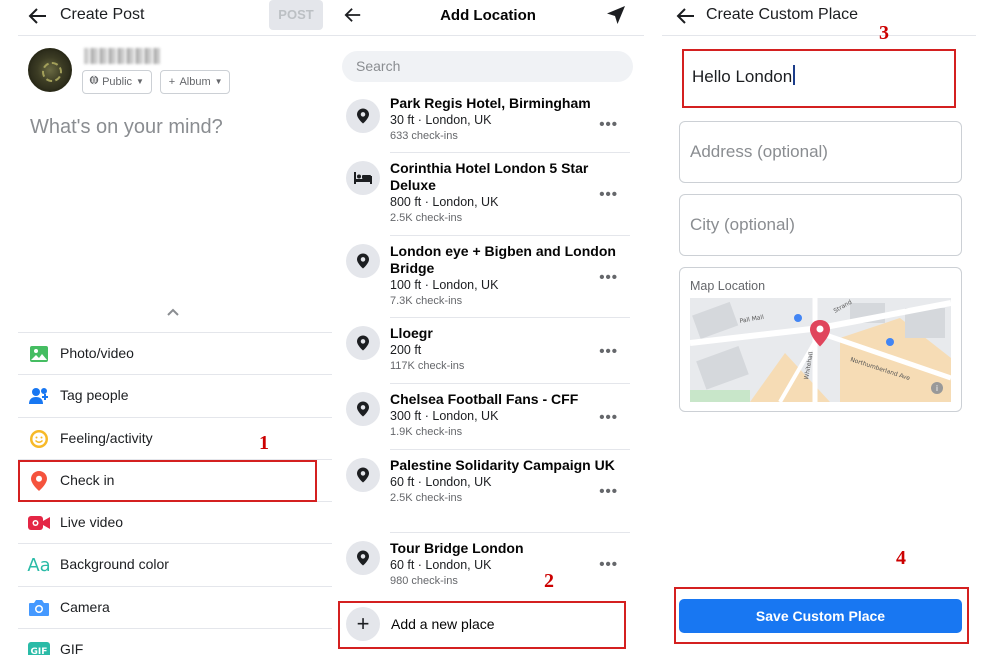 Image resolution: width=986 pixels, height=655 pixels. I want to click on annotation-step-3: 3, so click(884, 33).